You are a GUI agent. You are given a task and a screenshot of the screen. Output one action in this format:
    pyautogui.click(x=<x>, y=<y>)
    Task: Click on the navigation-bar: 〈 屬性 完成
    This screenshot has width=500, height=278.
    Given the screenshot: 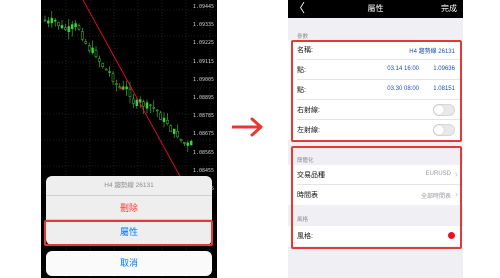 What is the action you would take?
    pyautogui.click(x=375, y=9)
    